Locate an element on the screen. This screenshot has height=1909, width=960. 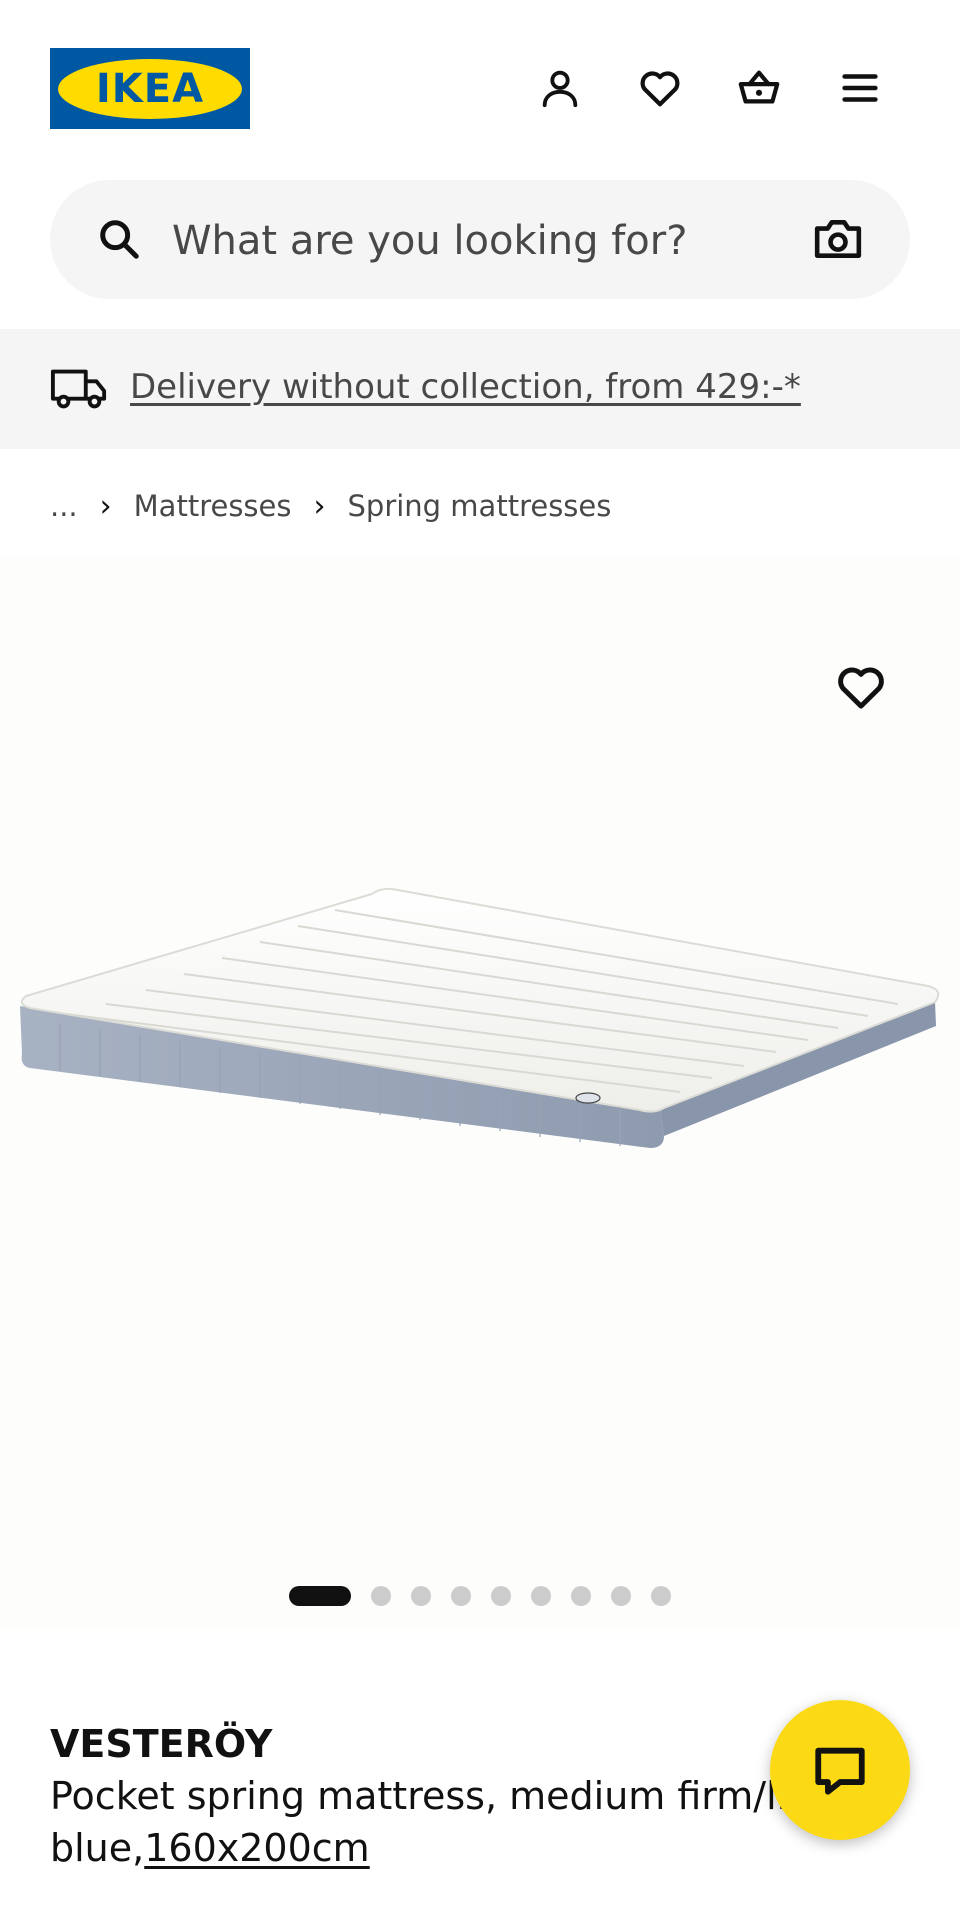
menu-icon is located at coordinates (860, 88).